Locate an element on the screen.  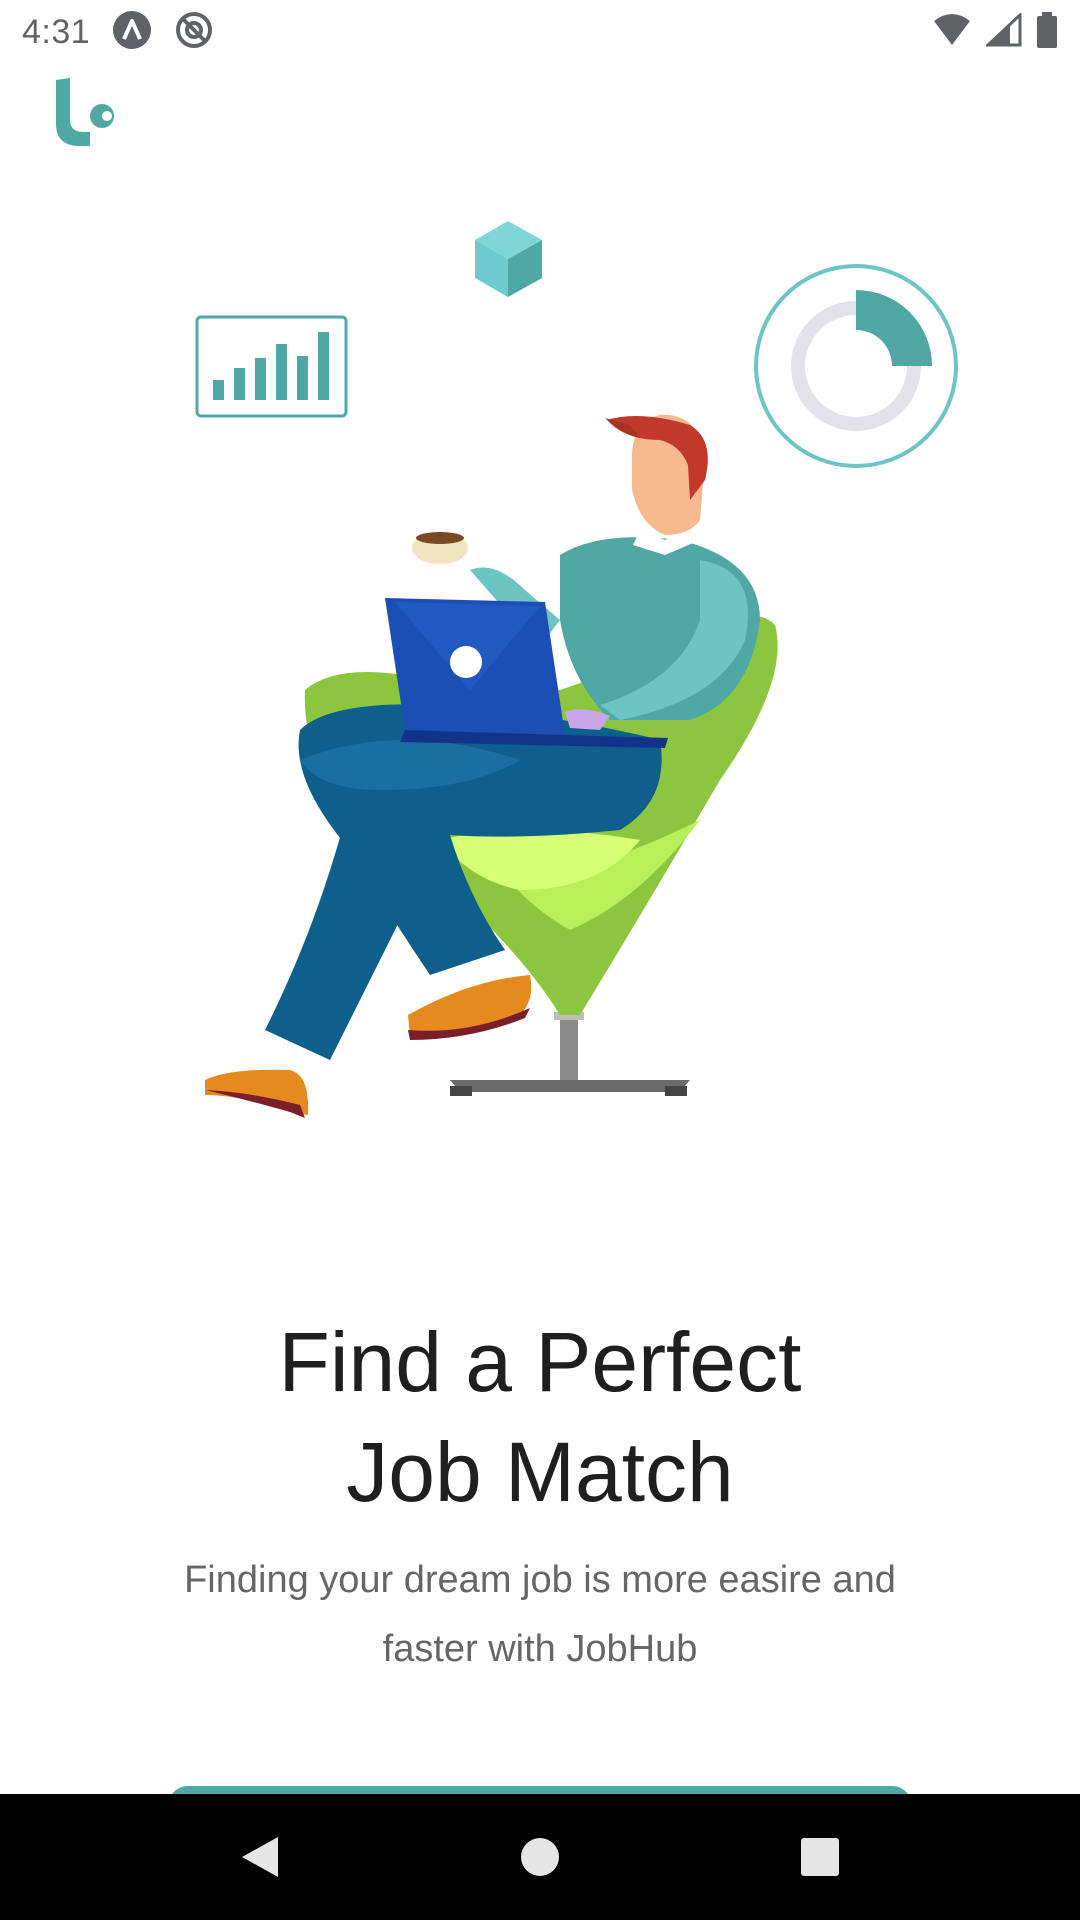
subtitle-line-2: faster with JobHub is located at coordinates (540, 1649).